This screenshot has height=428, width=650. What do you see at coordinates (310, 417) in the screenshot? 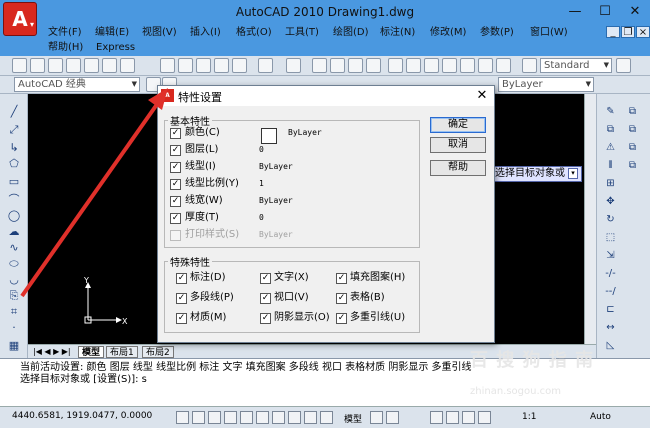
I see `lineweight-icon` at bounding box center [310, 417].